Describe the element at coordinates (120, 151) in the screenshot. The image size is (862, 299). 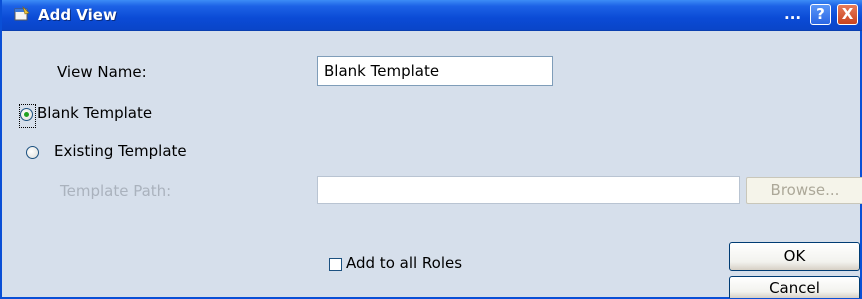
I see `radio-existing-template-label: Existing Template` at that location.